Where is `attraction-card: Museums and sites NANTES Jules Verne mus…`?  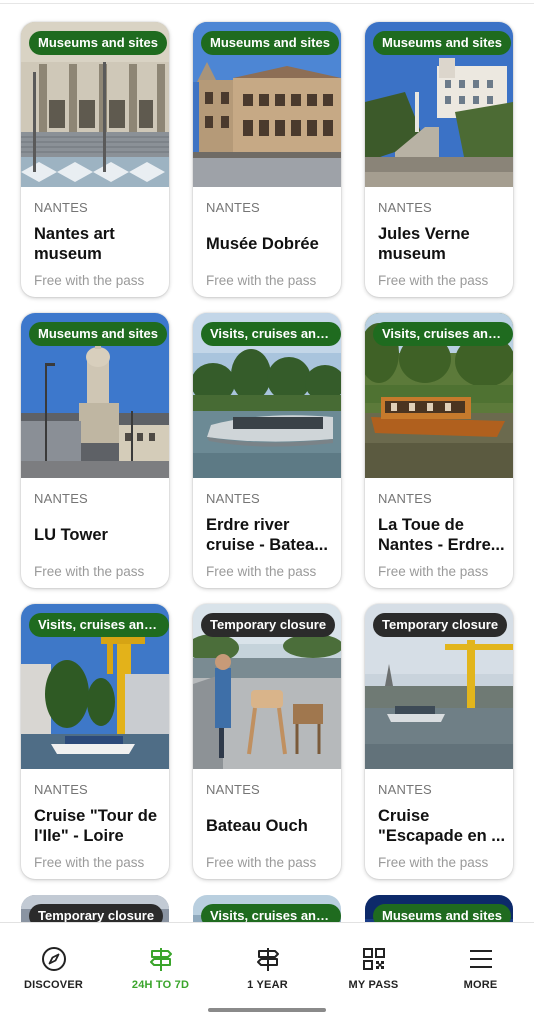 attraction-card: Museums and sites NANTES Jules Verne mus… is located at coordinates (439, 159).